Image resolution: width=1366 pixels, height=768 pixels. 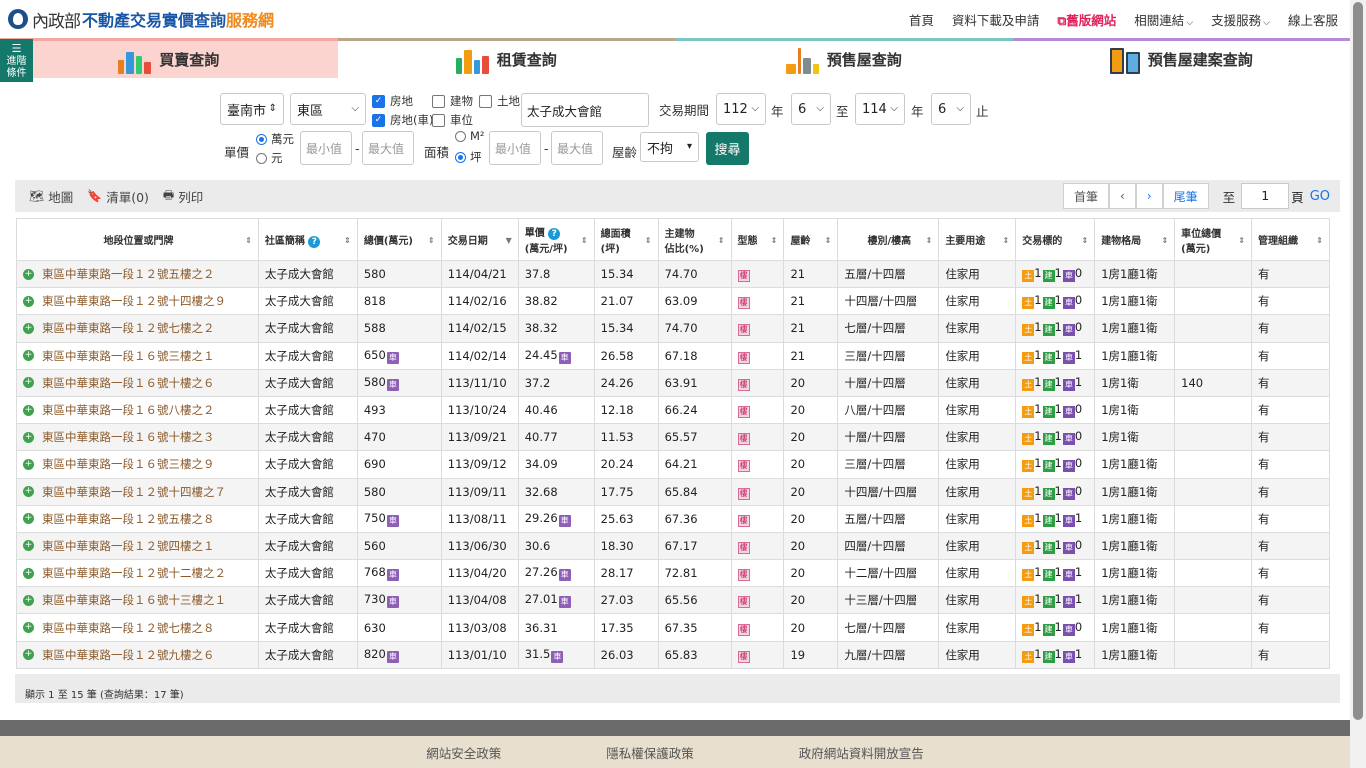 I want to click on to-year-select: 114 ⌵, so click(x=880, y=109).